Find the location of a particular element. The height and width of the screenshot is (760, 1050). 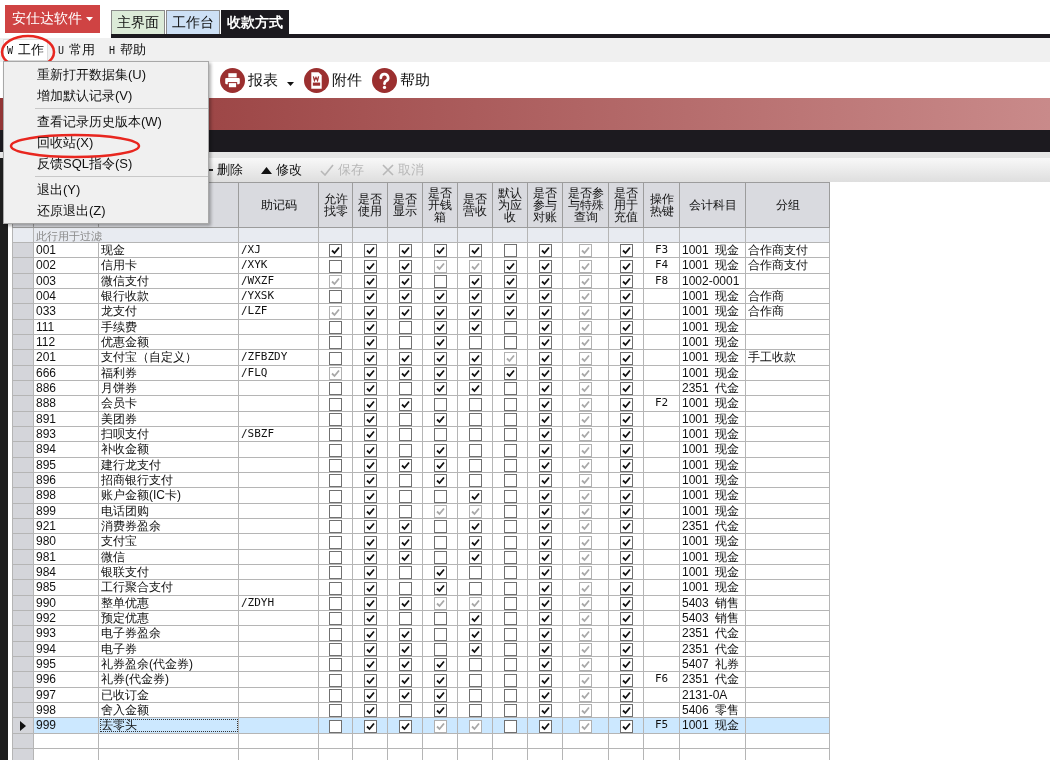

table-row: 997 已收订金 2131-0A is located at coordinates (421, 695).